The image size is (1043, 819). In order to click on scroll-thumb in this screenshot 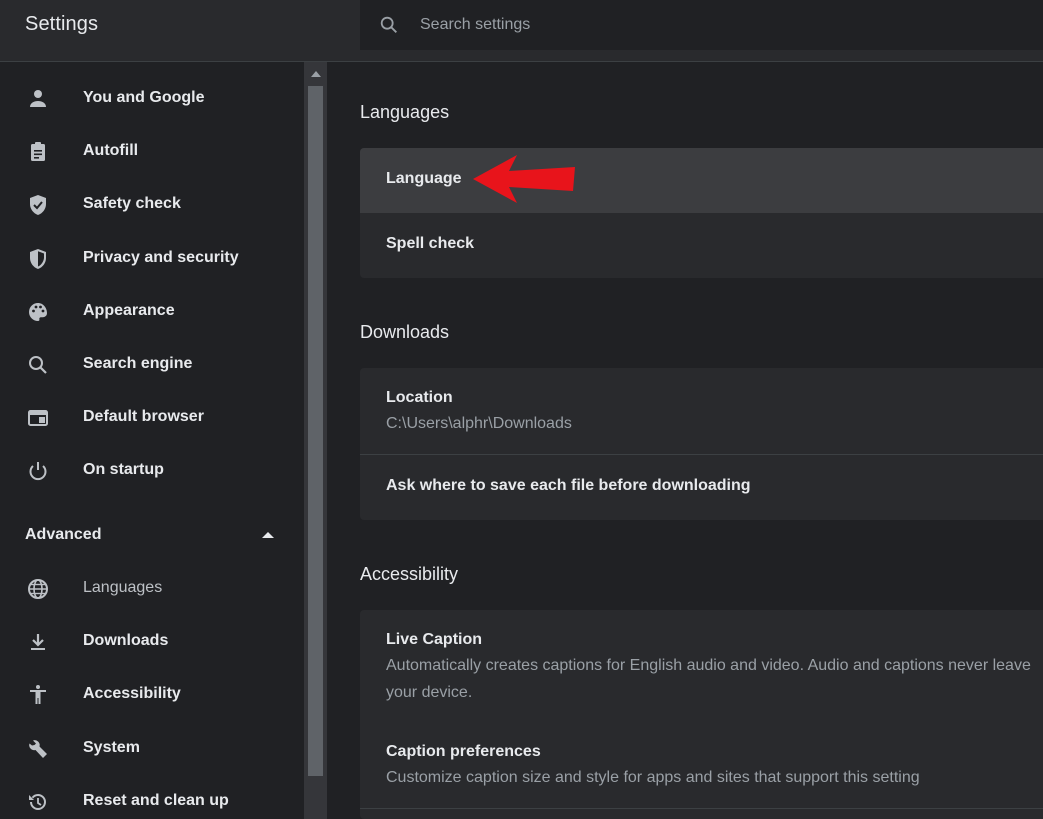, I will do `click(315, 431)`.